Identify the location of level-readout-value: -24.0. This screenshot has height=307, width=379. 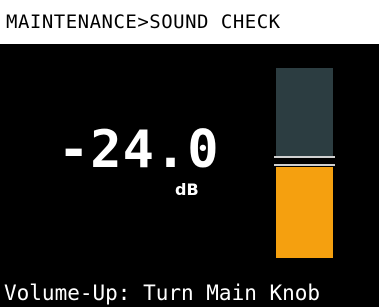
(139, 150).